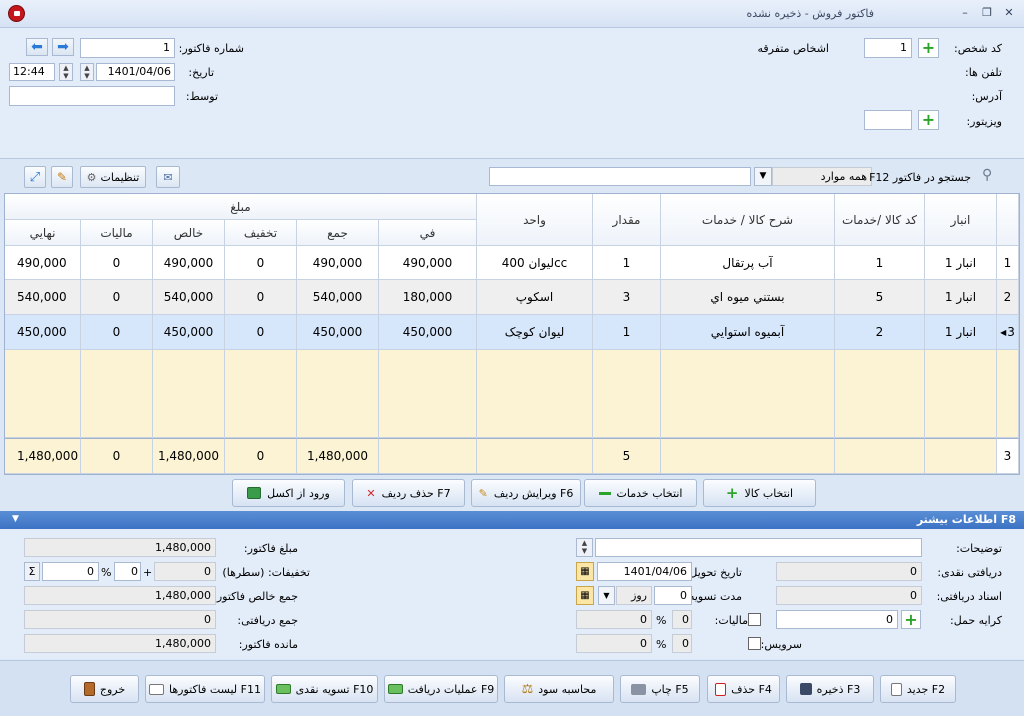 This screenshot has width=1024, height=716. I want to click on date-spinner: ▲ ▼, so click(87, 72).